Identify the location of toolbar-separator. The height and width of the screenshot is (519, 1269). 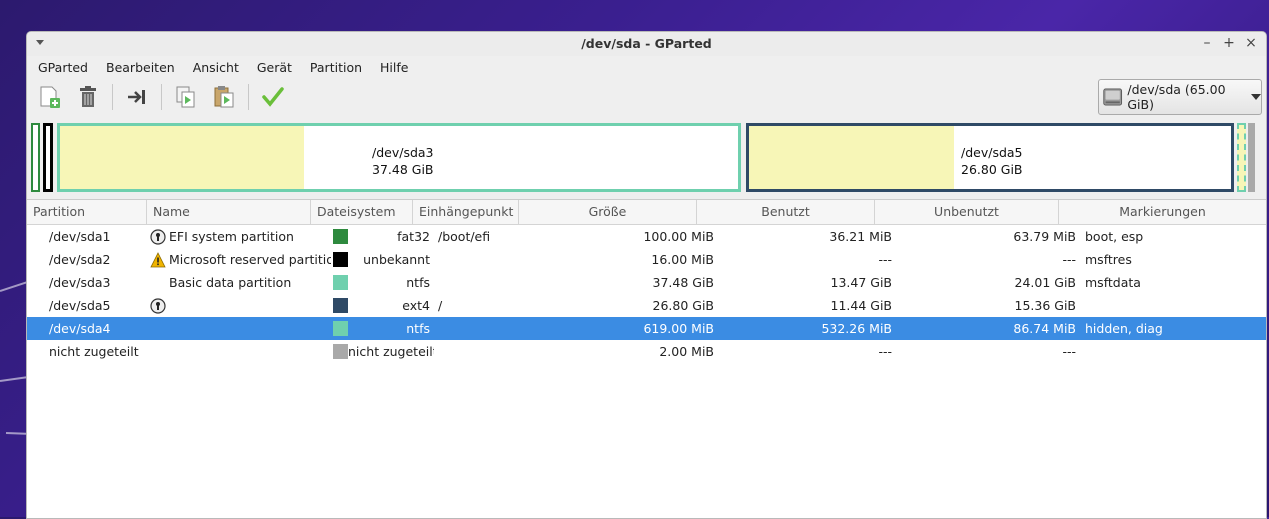
(248, 97).